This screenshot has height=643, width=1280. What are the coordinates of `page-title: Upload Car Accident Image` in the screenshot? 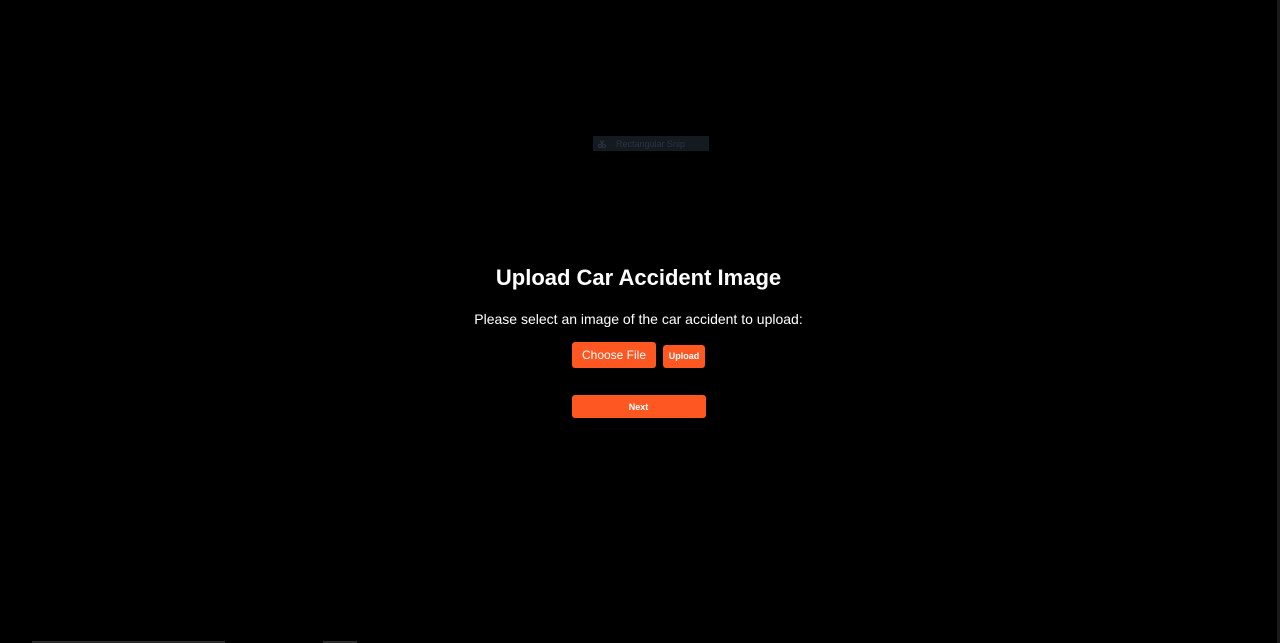 It's located at (638, 277).